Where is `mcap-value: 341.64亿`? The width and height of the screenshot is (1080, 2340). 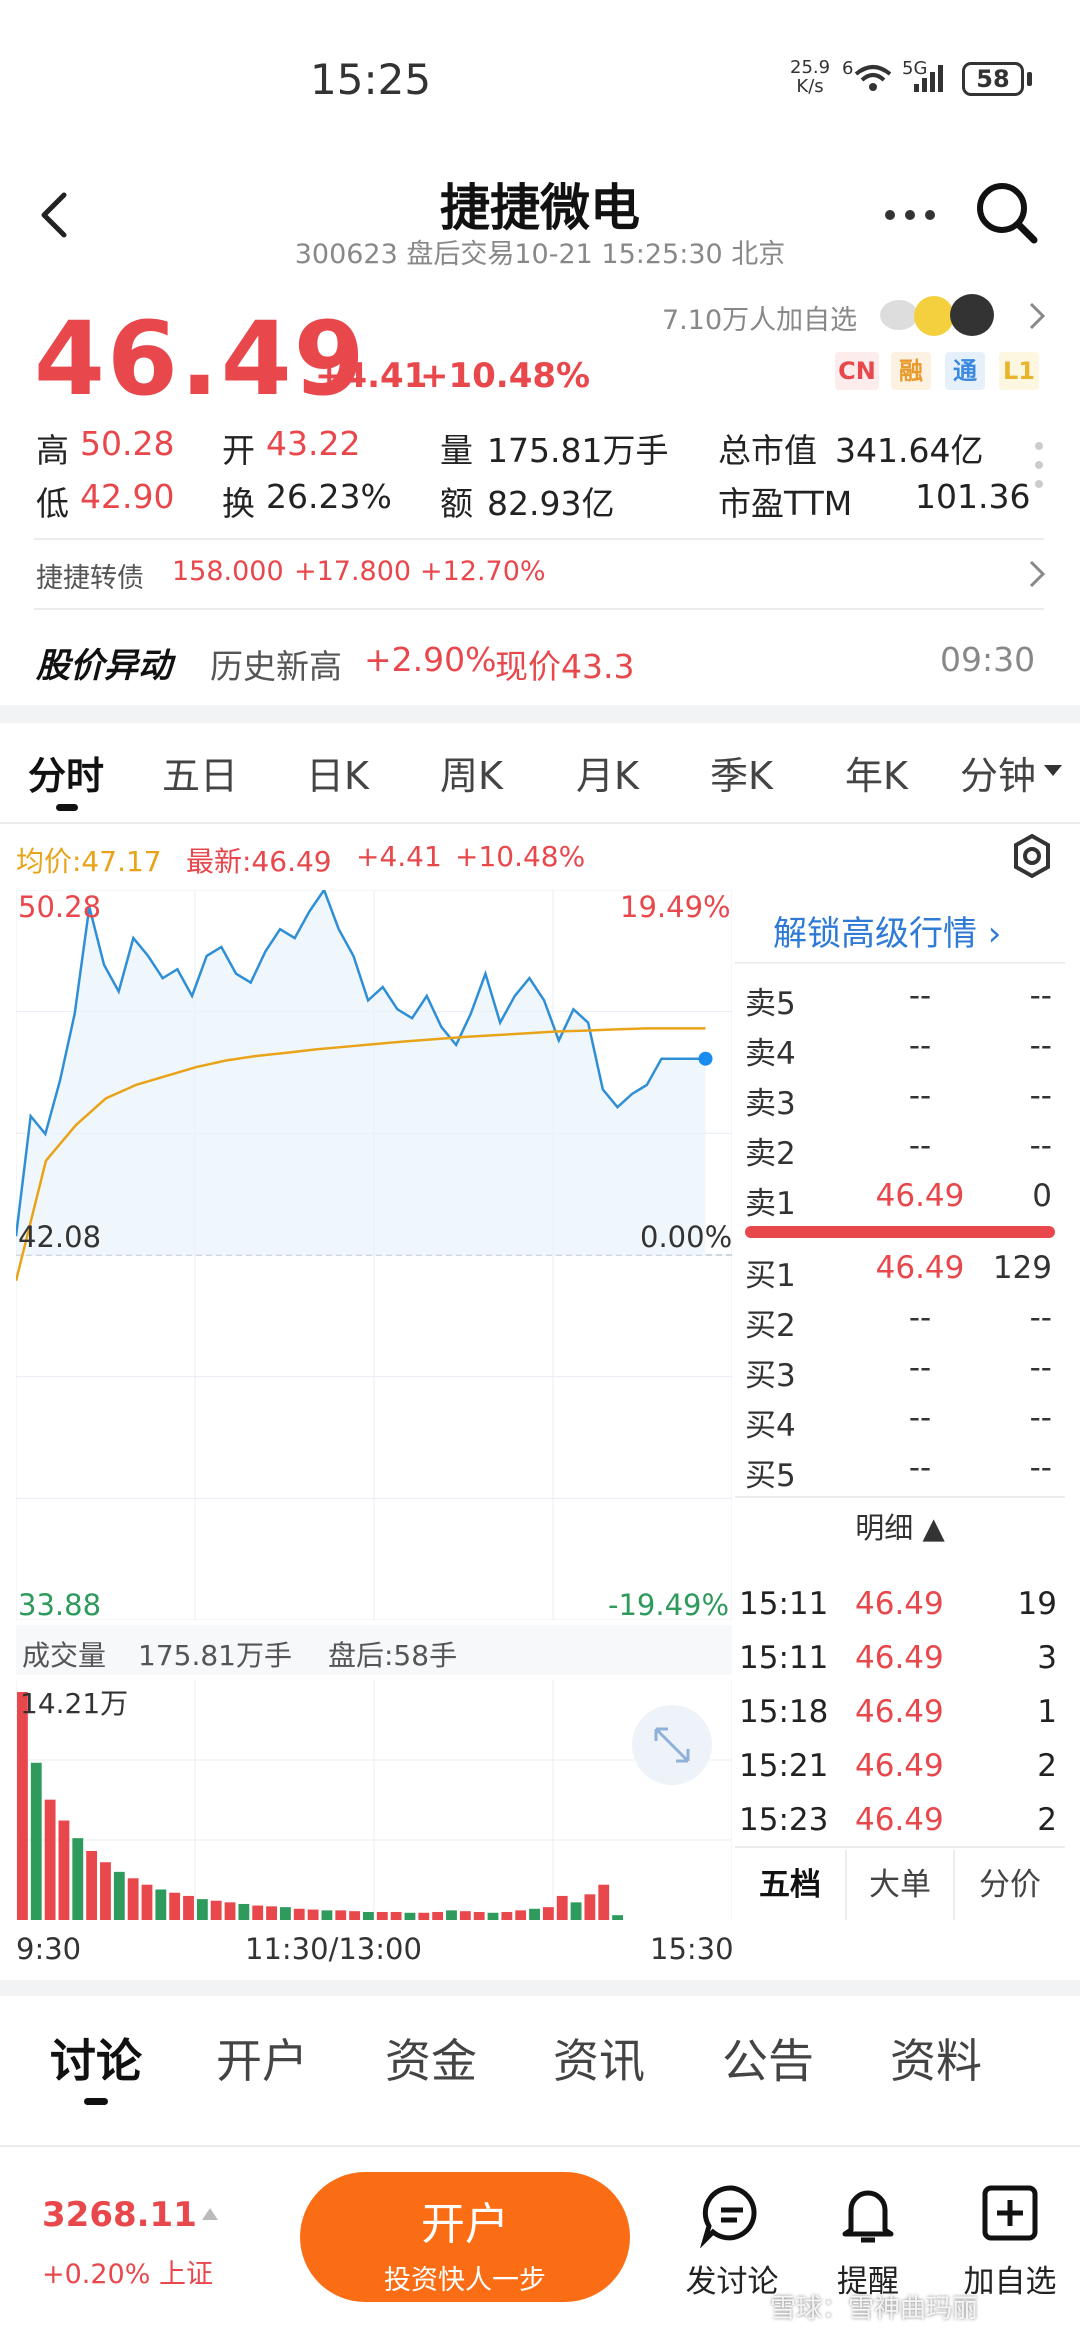 mcap-value: 341.64亿 is located at coordinates (909, 450).